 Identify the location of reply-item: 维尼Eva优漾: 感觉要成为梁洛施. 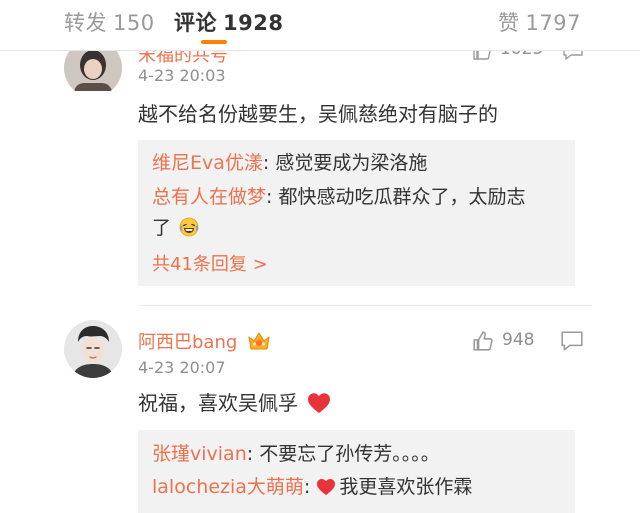
(289, 161).